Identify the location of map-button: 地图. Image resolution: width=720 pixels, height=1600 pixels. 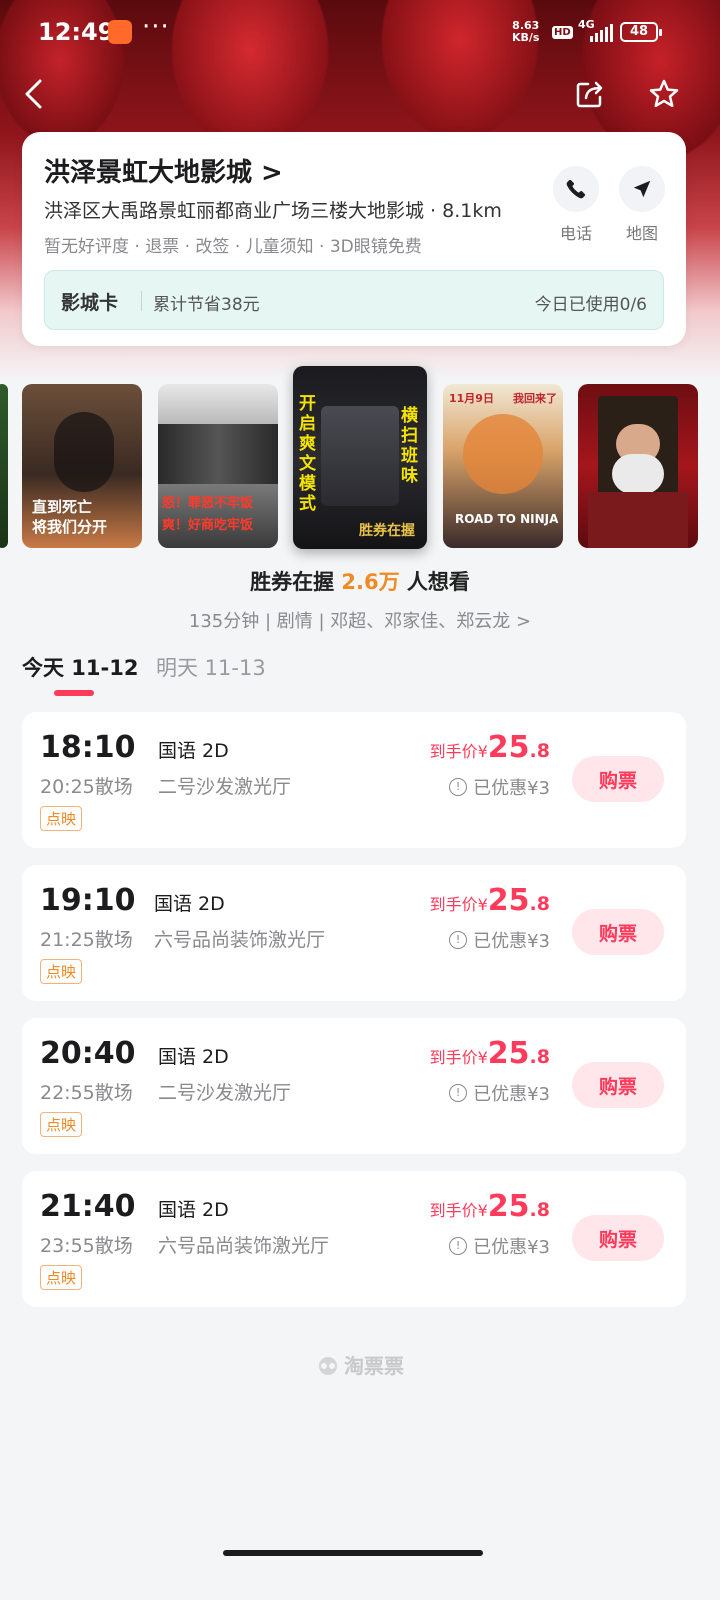
(642, 205).